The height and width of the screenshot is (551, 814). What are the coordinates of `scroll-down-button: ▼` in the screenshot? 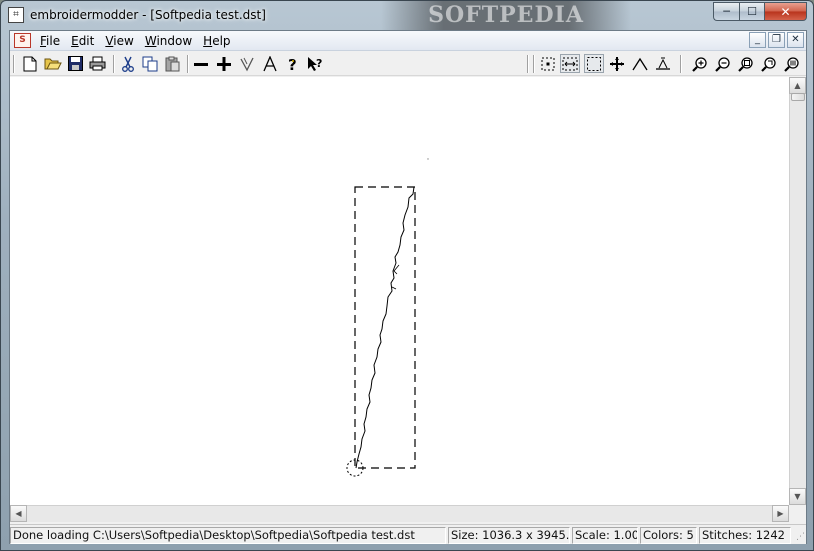 It's located at (797, 496).